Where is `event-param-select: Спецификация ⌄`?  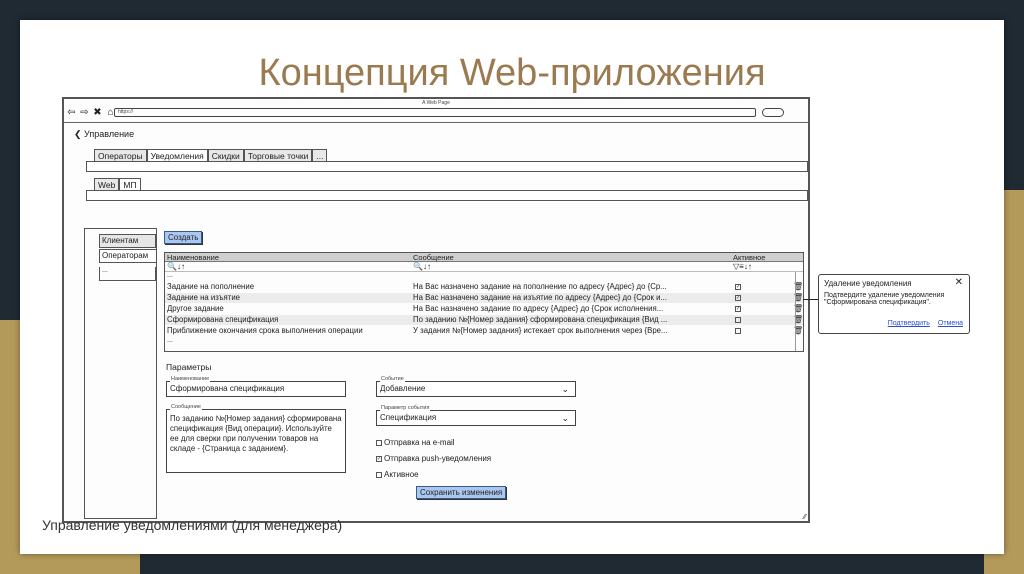 event-param-select: Спецификация ⌄ is located at coordinates (476, 418).